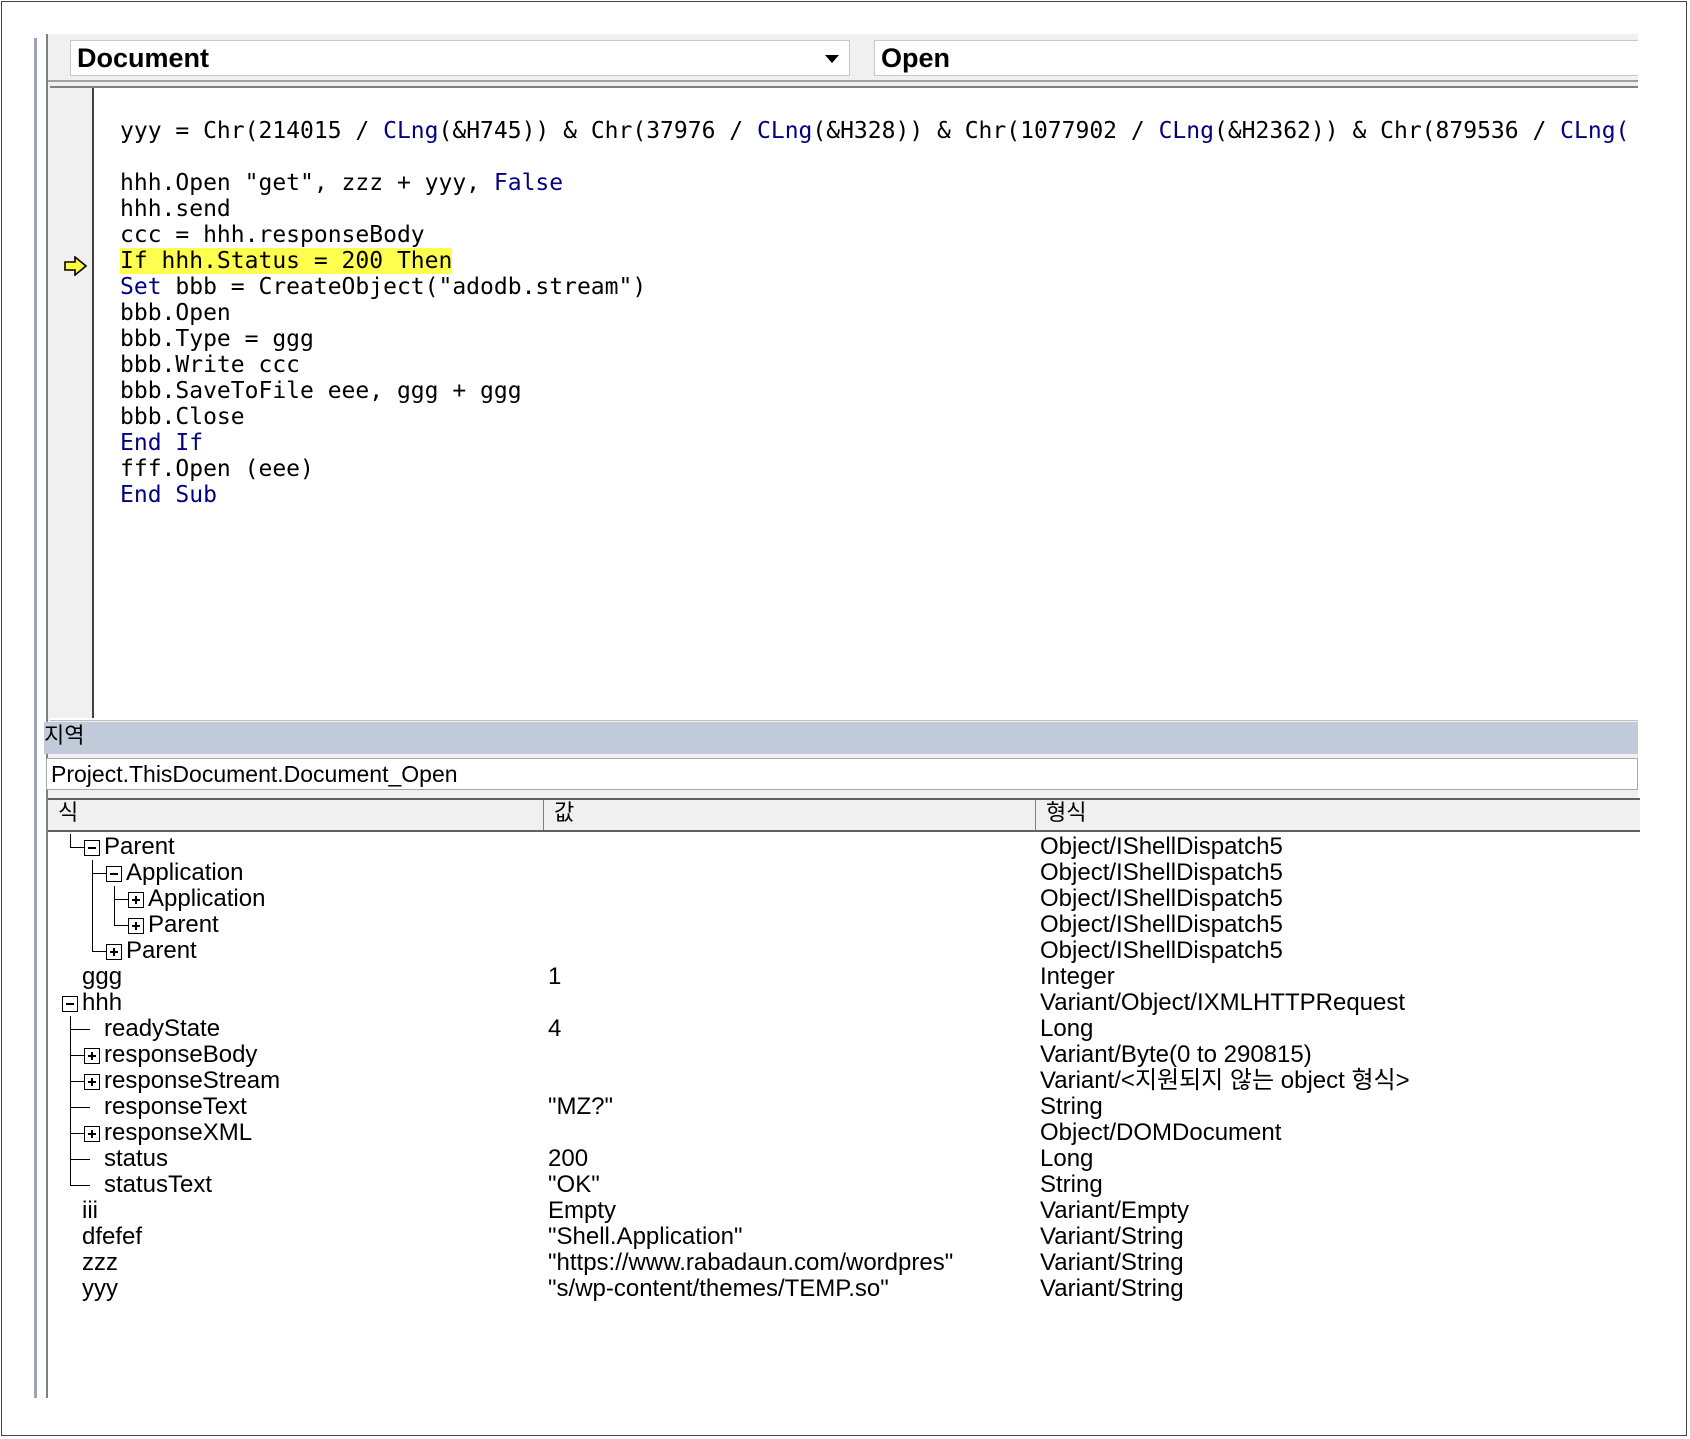 This screenshot has width=1690, height=1439. Describe the element at coordinates (844, 1107) in the screenshot. I see `locals-row: responseText "MZ?" String` at that location.